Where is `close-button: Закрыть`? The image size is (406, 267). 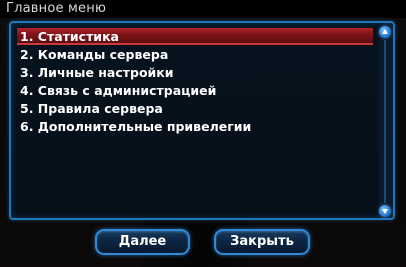 close-button: Закрыть is located at coordinates (262, 242).